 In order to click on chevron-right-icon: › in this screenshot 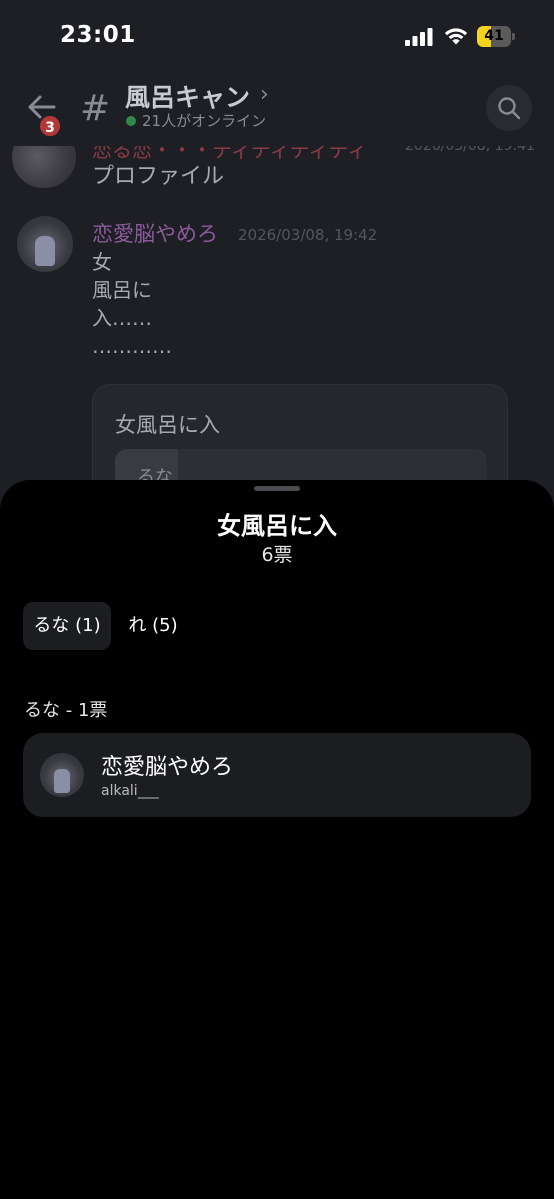, I will do `click(264, 94)`.